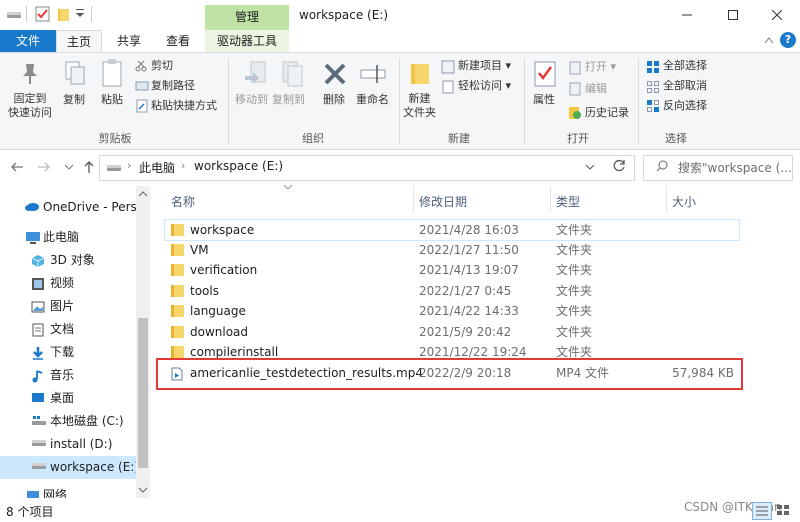  What do you see at coordinates (89, 167) in the screenshot?
I see `up-arrow-icon` at bounding box center [89, 167].